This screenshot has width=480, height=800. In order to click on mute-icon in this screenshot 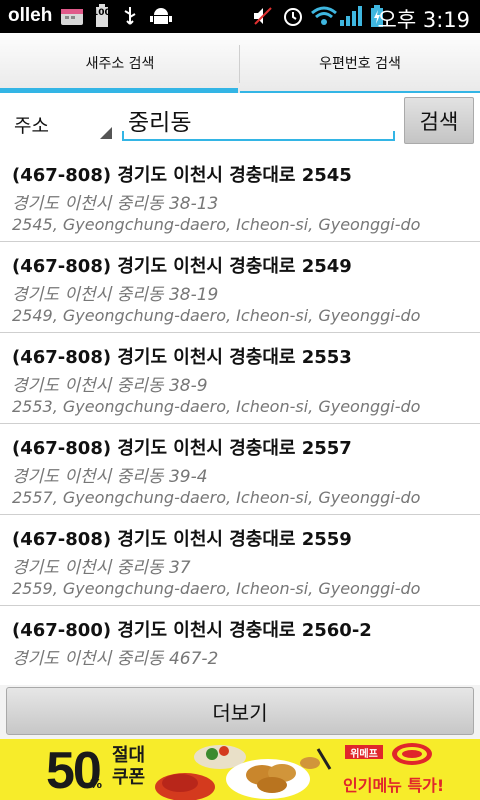, I will do `click(263, 16)`.